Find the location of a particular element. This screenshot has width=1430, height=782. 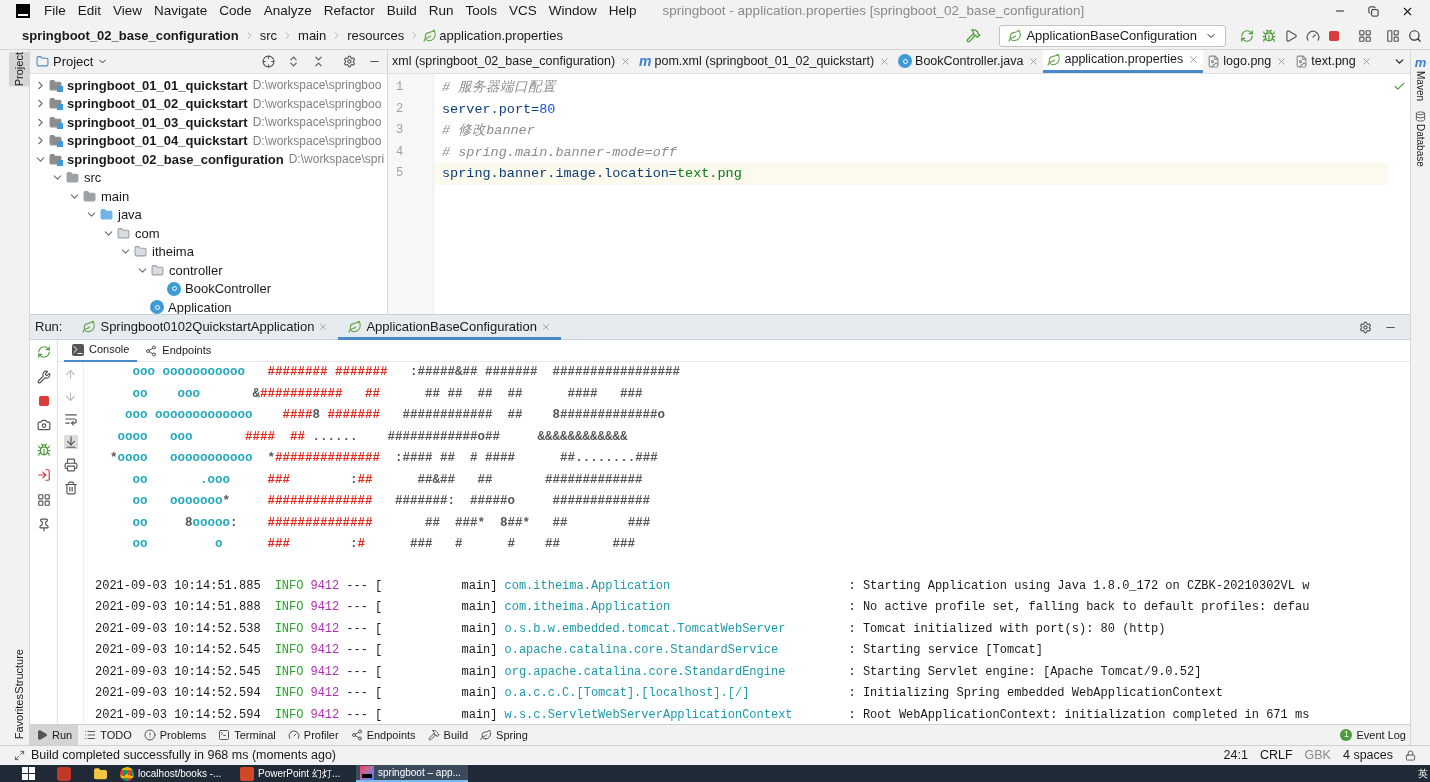

wrench-icon is located at coordinates (43, 377).